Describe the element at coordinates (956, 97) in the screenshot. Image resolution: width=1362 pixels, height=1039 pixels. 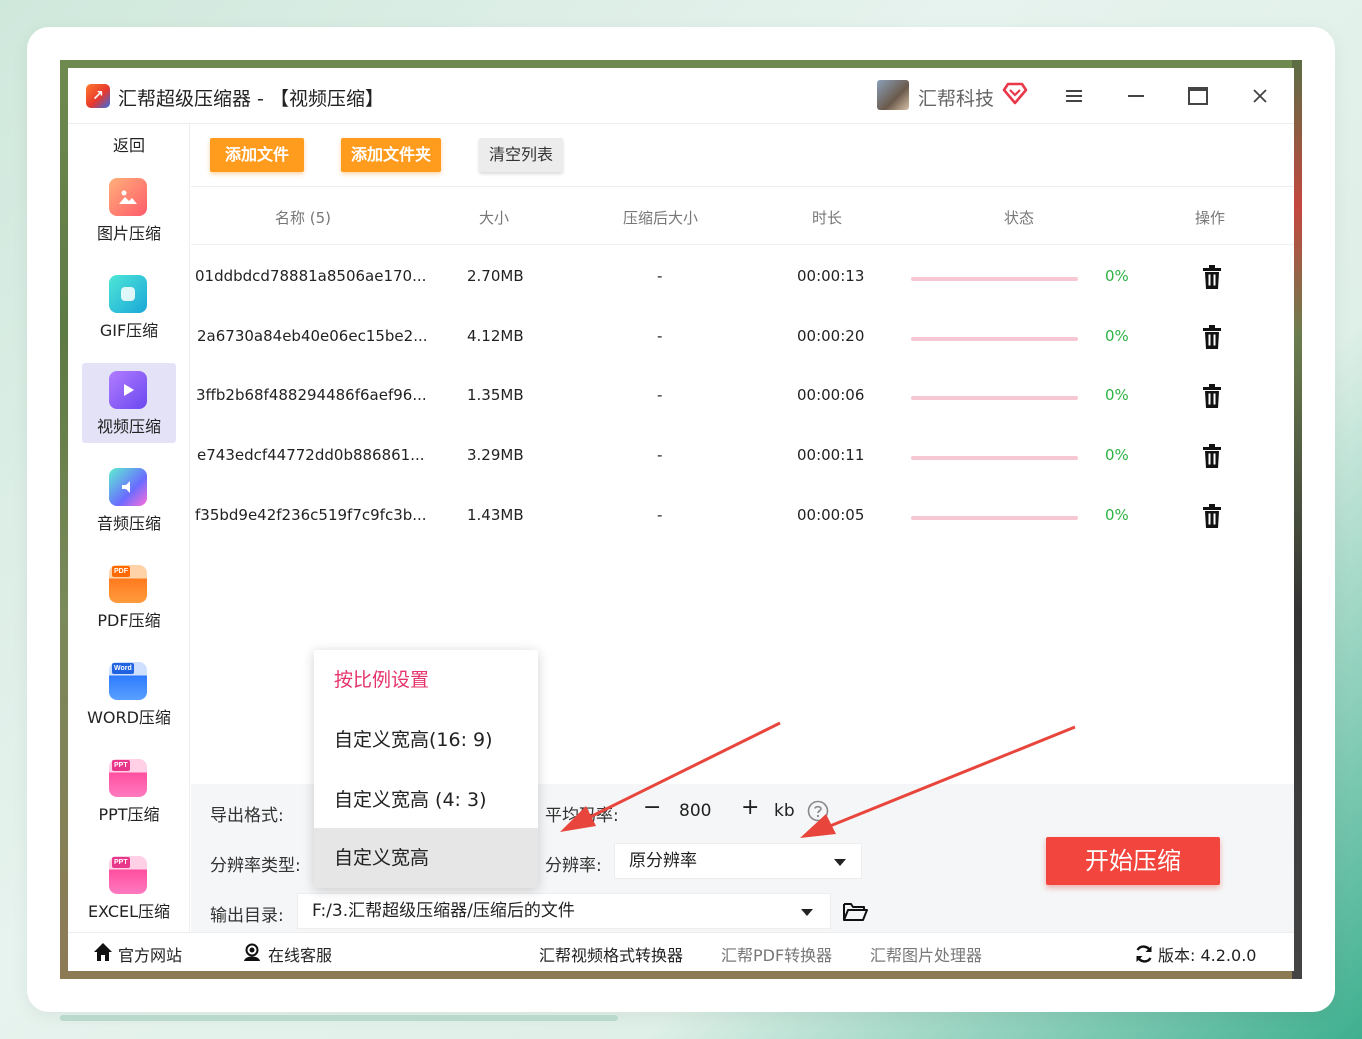
I see `user-name: 汇帮科技` at that location.